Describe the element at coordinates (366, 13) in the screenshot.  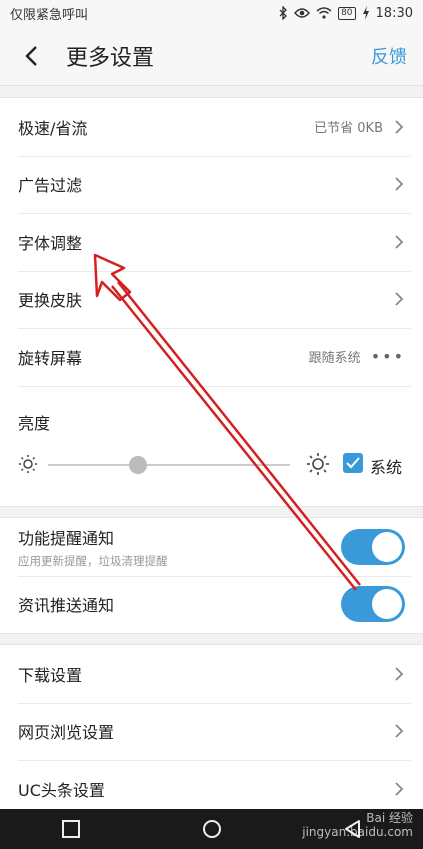
I see `charging-icon` at that location.